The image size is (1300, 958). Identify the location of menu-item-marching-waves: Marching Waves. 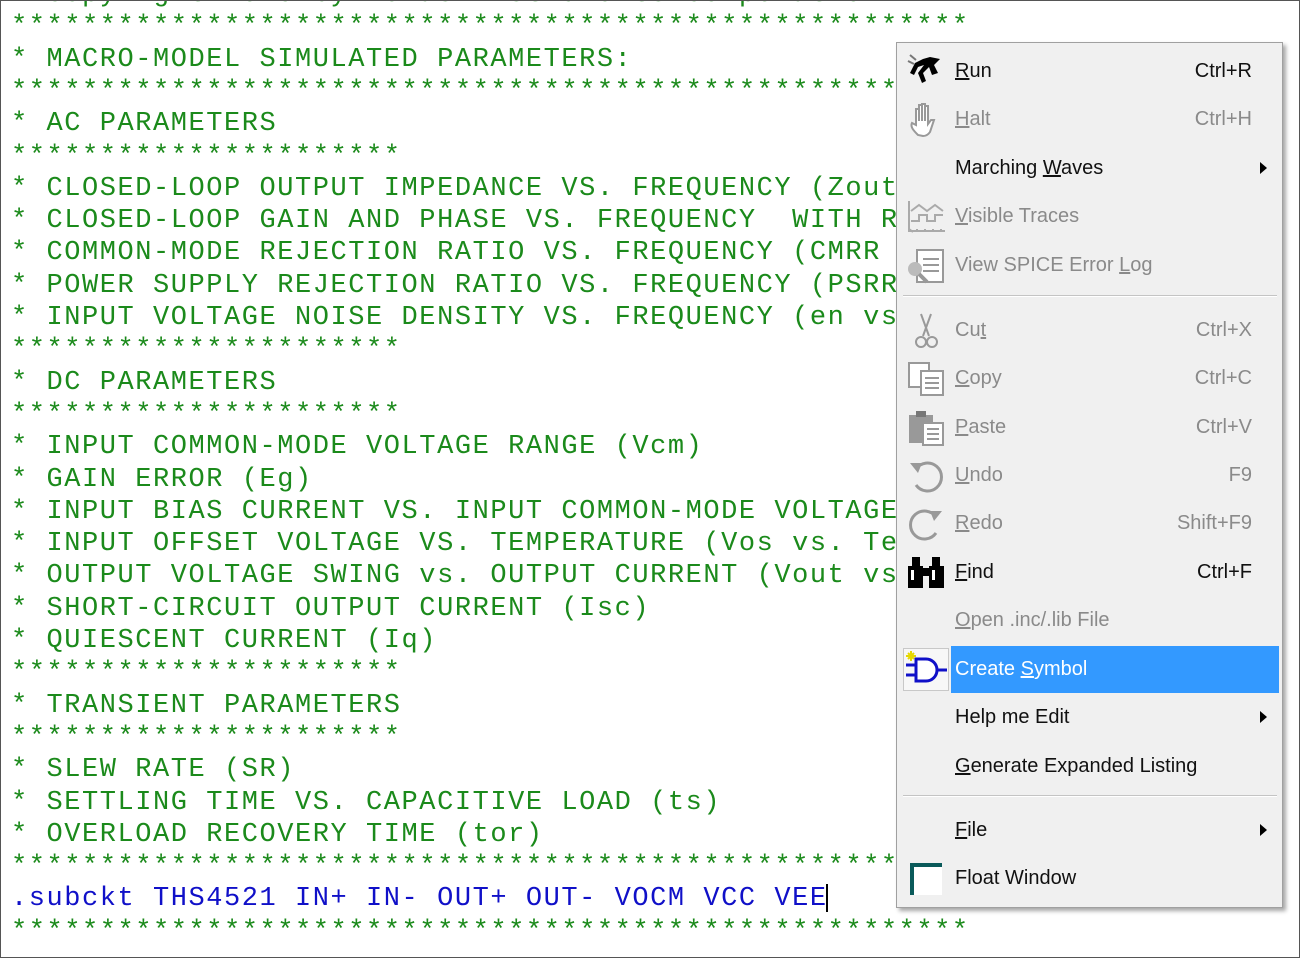
(1090, 168).